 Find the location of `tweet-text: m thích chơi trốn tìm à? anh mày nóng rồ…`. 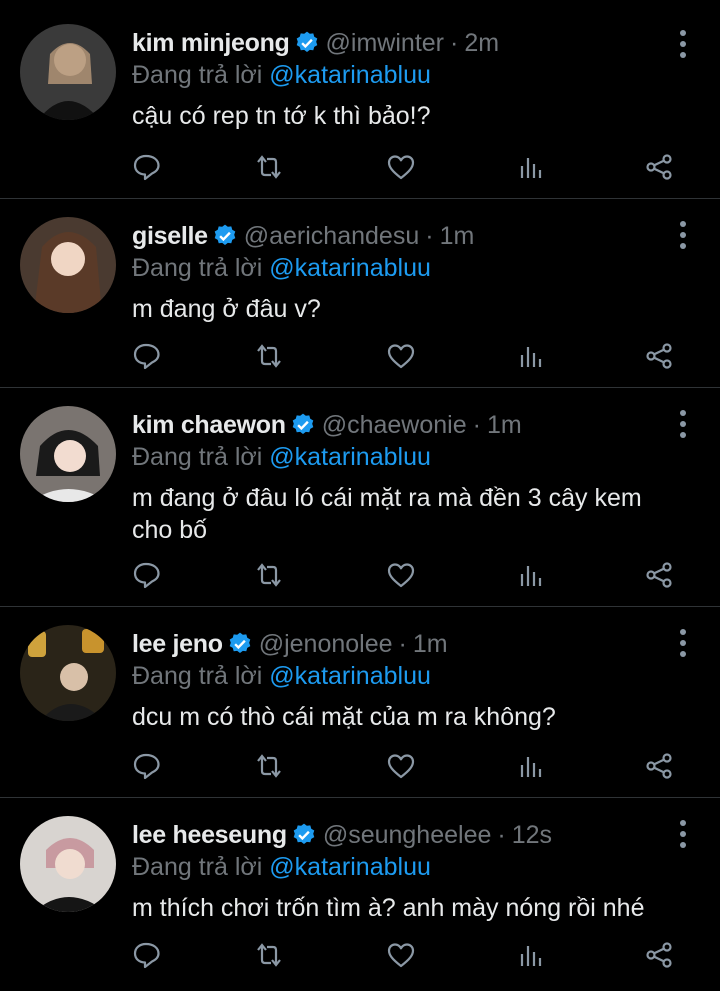

tweet-text: m thích chơi trốn tìm à? anh mày nóng rồ… is located at coordinates (388, 908).